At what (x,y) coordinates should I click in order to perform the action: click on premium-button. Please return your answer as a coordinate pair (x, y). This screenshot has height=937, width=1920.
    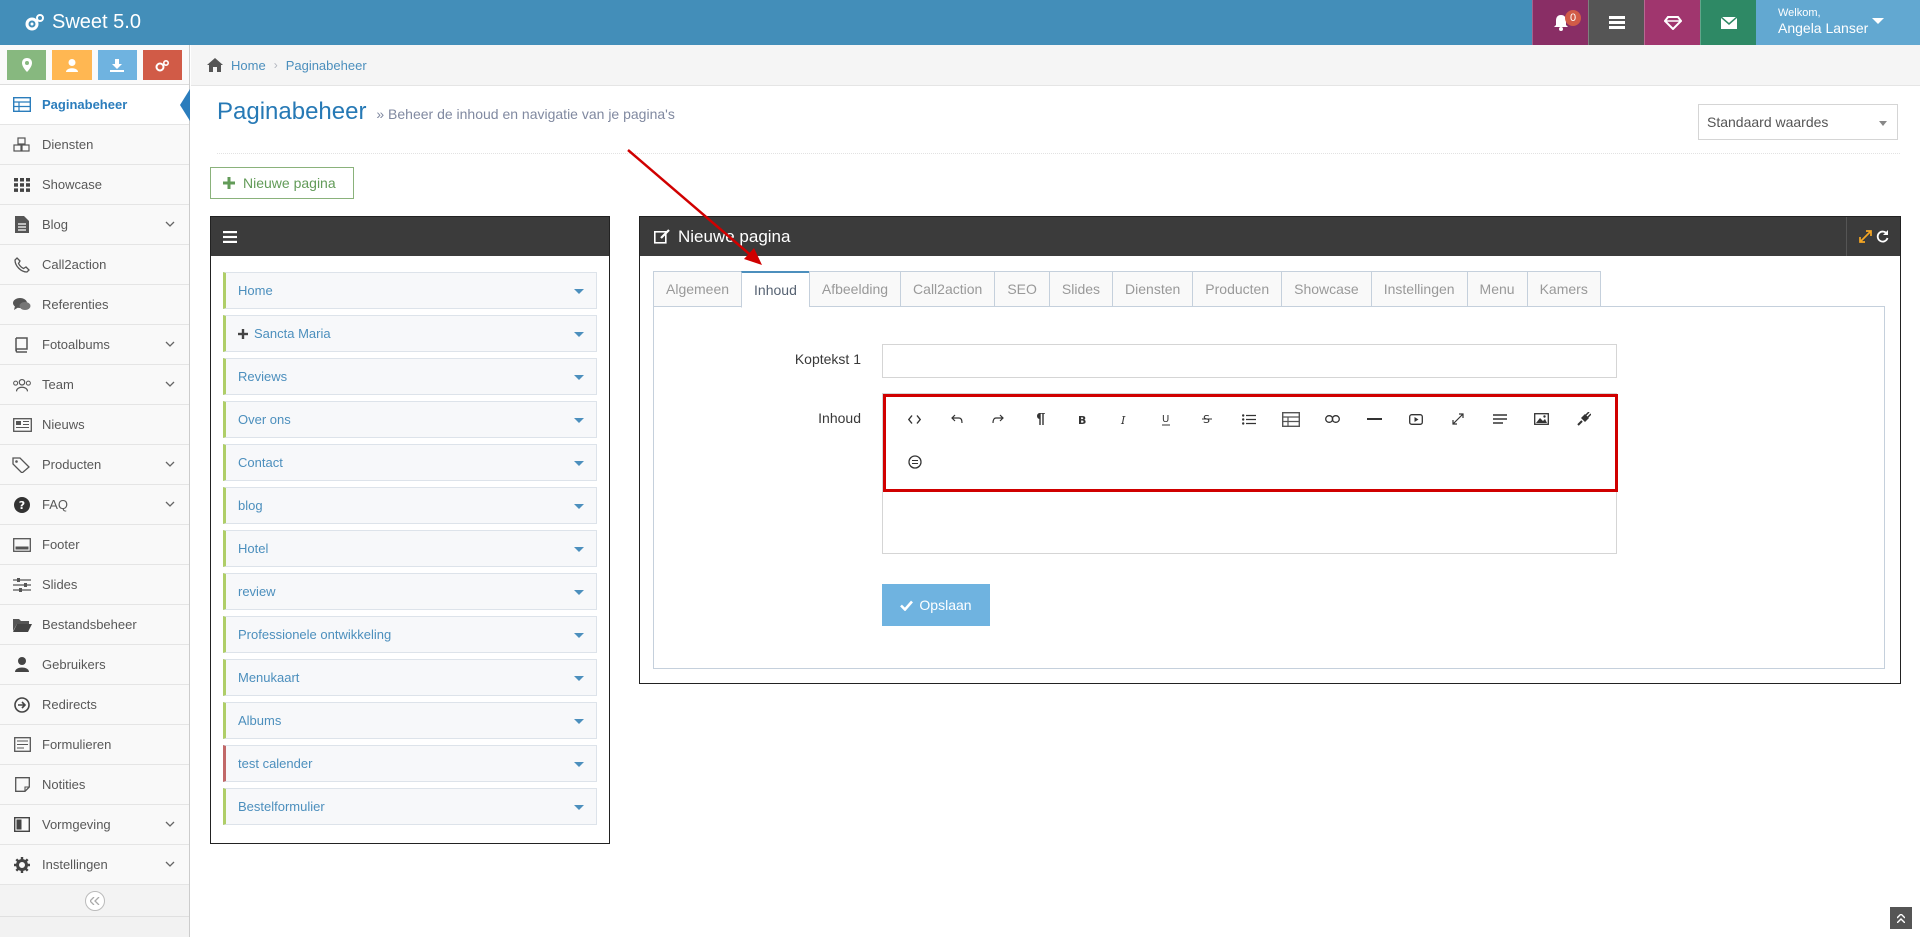
    Looking at the image, I should click on (1672, 22).